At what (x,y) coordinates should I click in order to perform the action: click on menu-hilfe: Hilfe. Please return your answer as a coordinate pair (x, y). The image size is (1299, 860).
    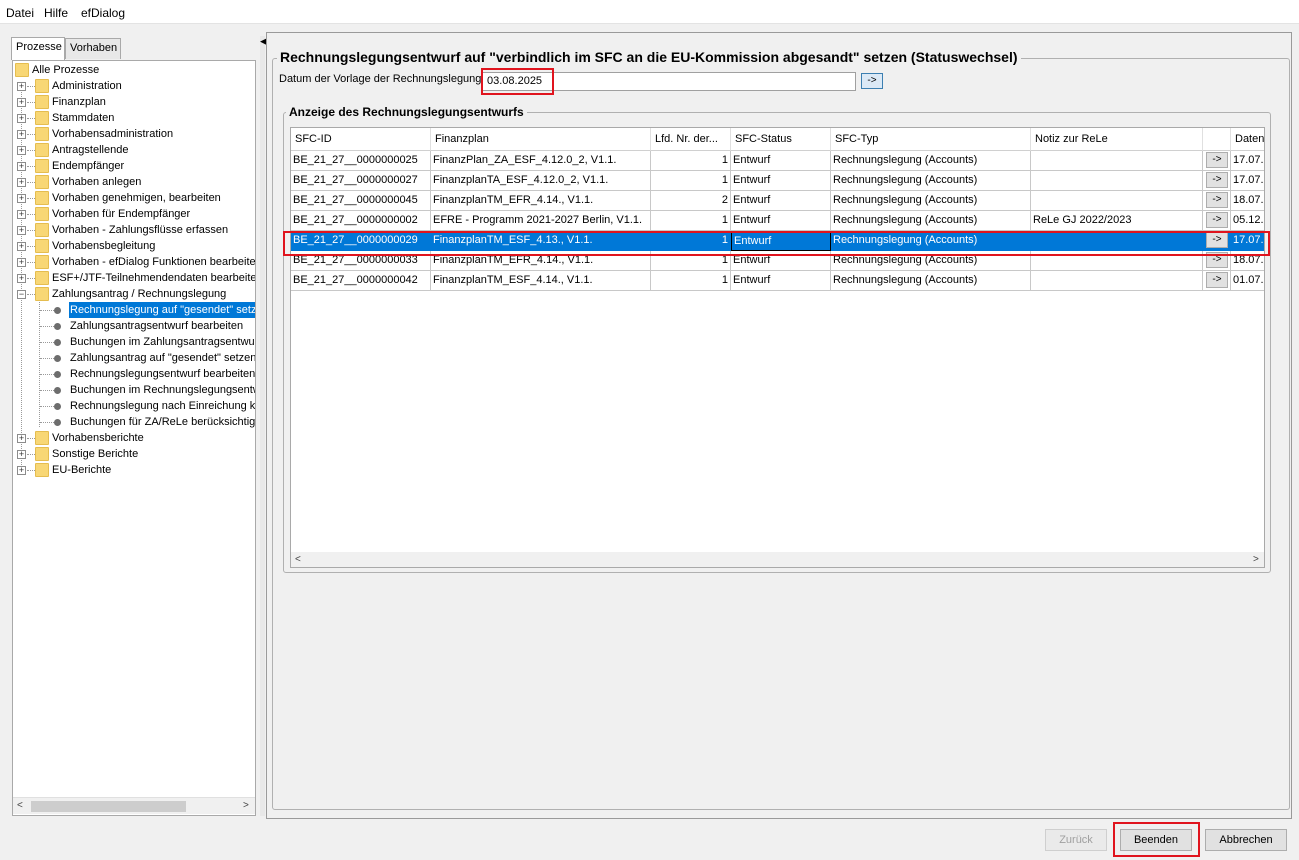
    Looking at the image, I should click on (56, 13).